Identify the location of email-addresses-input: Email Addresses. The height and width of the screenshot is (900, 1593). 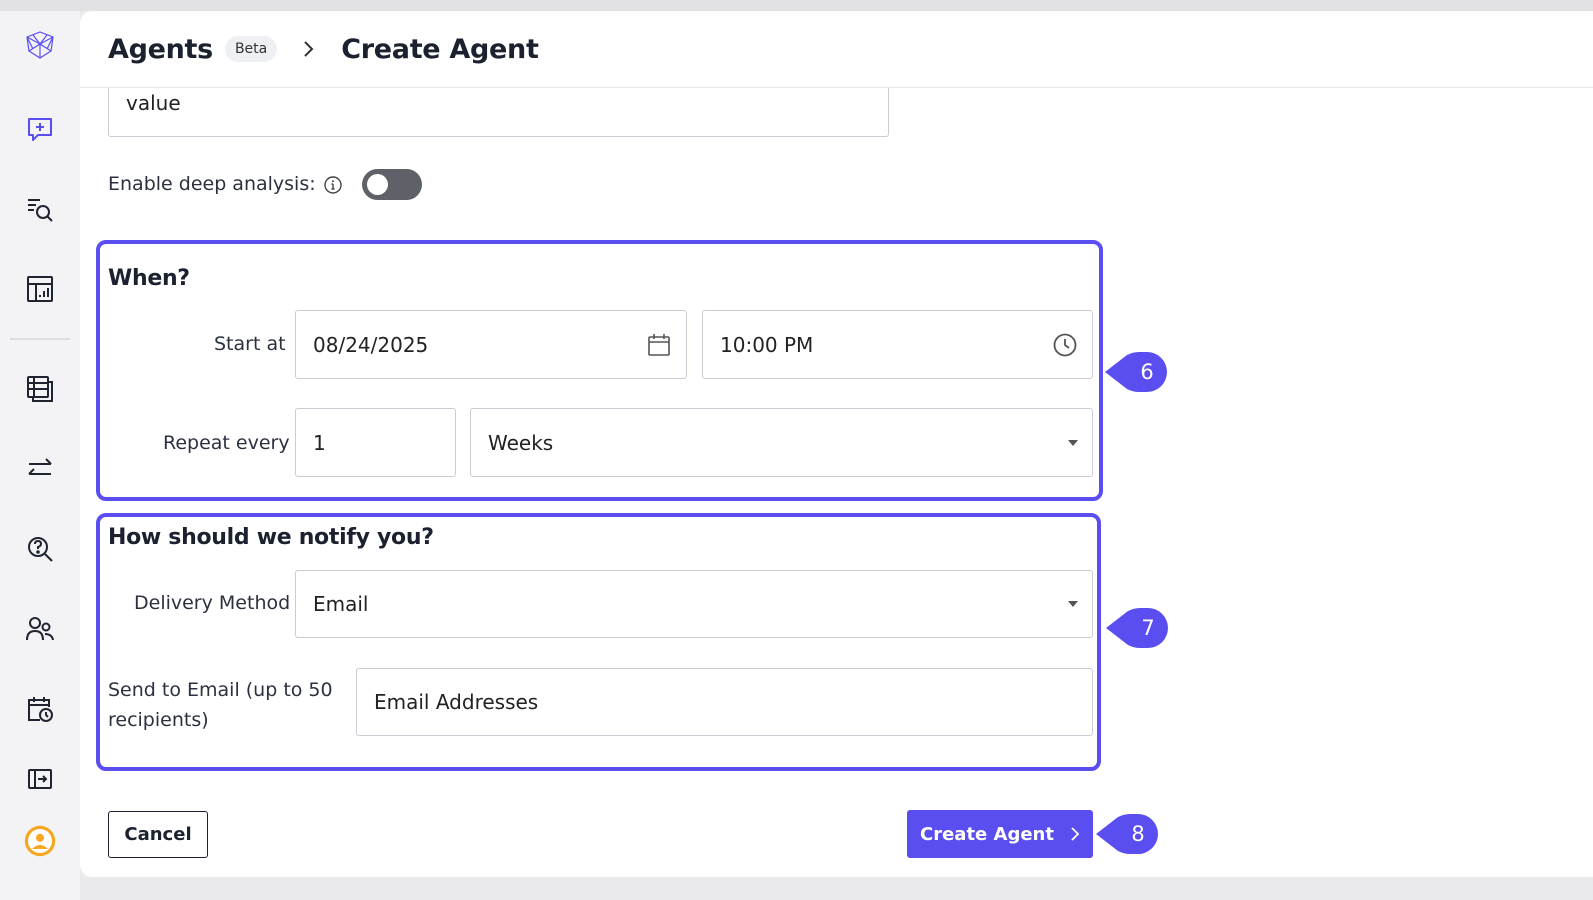
(724, 702).